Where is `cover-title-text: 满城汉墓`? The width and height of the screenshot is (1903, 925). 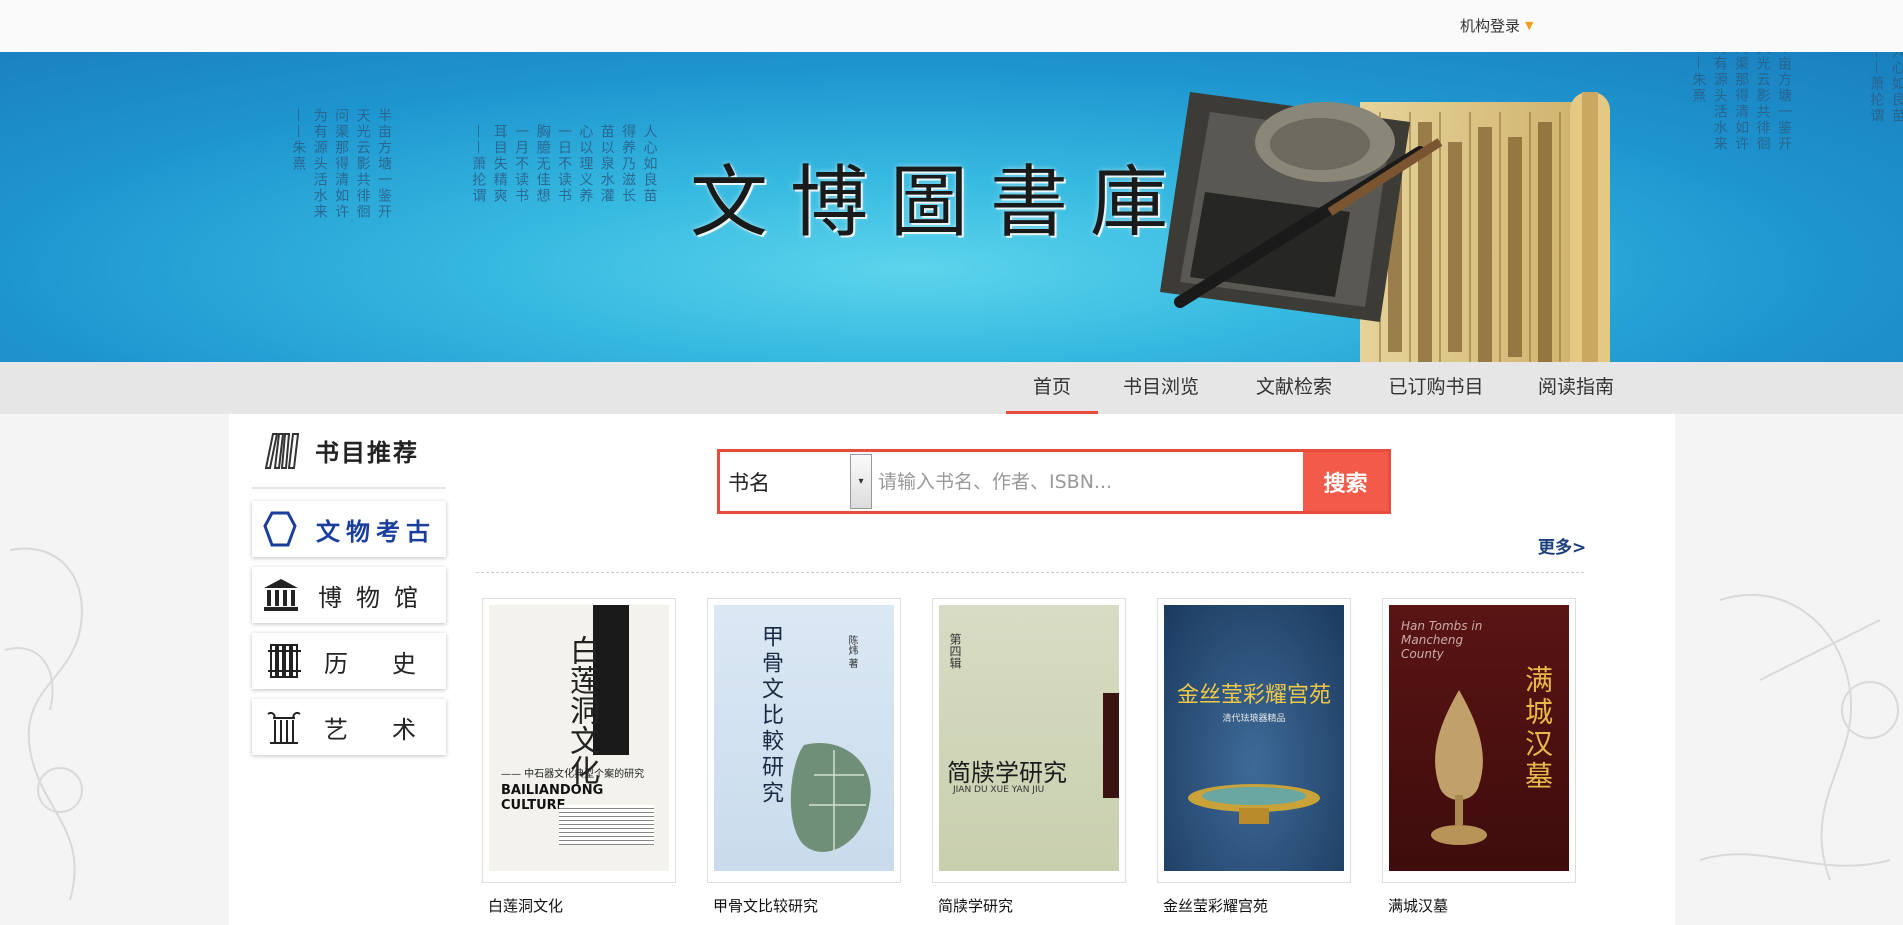
cover-title-text: 满城汉墓 is located at coordinates (1537, 729).